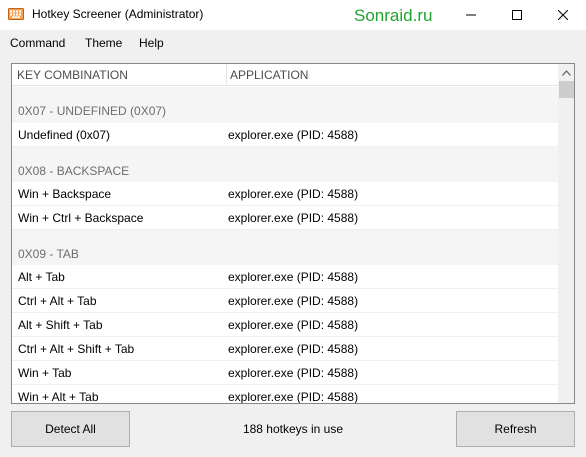 This screenshot has height=457, width=586. I want to click on group-label: 0X07 - UNDEFINED (0X07), so click(92, 111).